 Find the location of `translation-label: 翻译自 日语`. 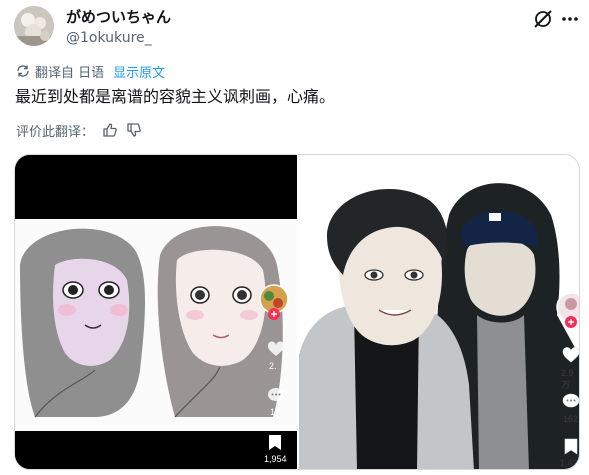

translation-label: 翻译自 日语 is located at coordinates (70, 73).